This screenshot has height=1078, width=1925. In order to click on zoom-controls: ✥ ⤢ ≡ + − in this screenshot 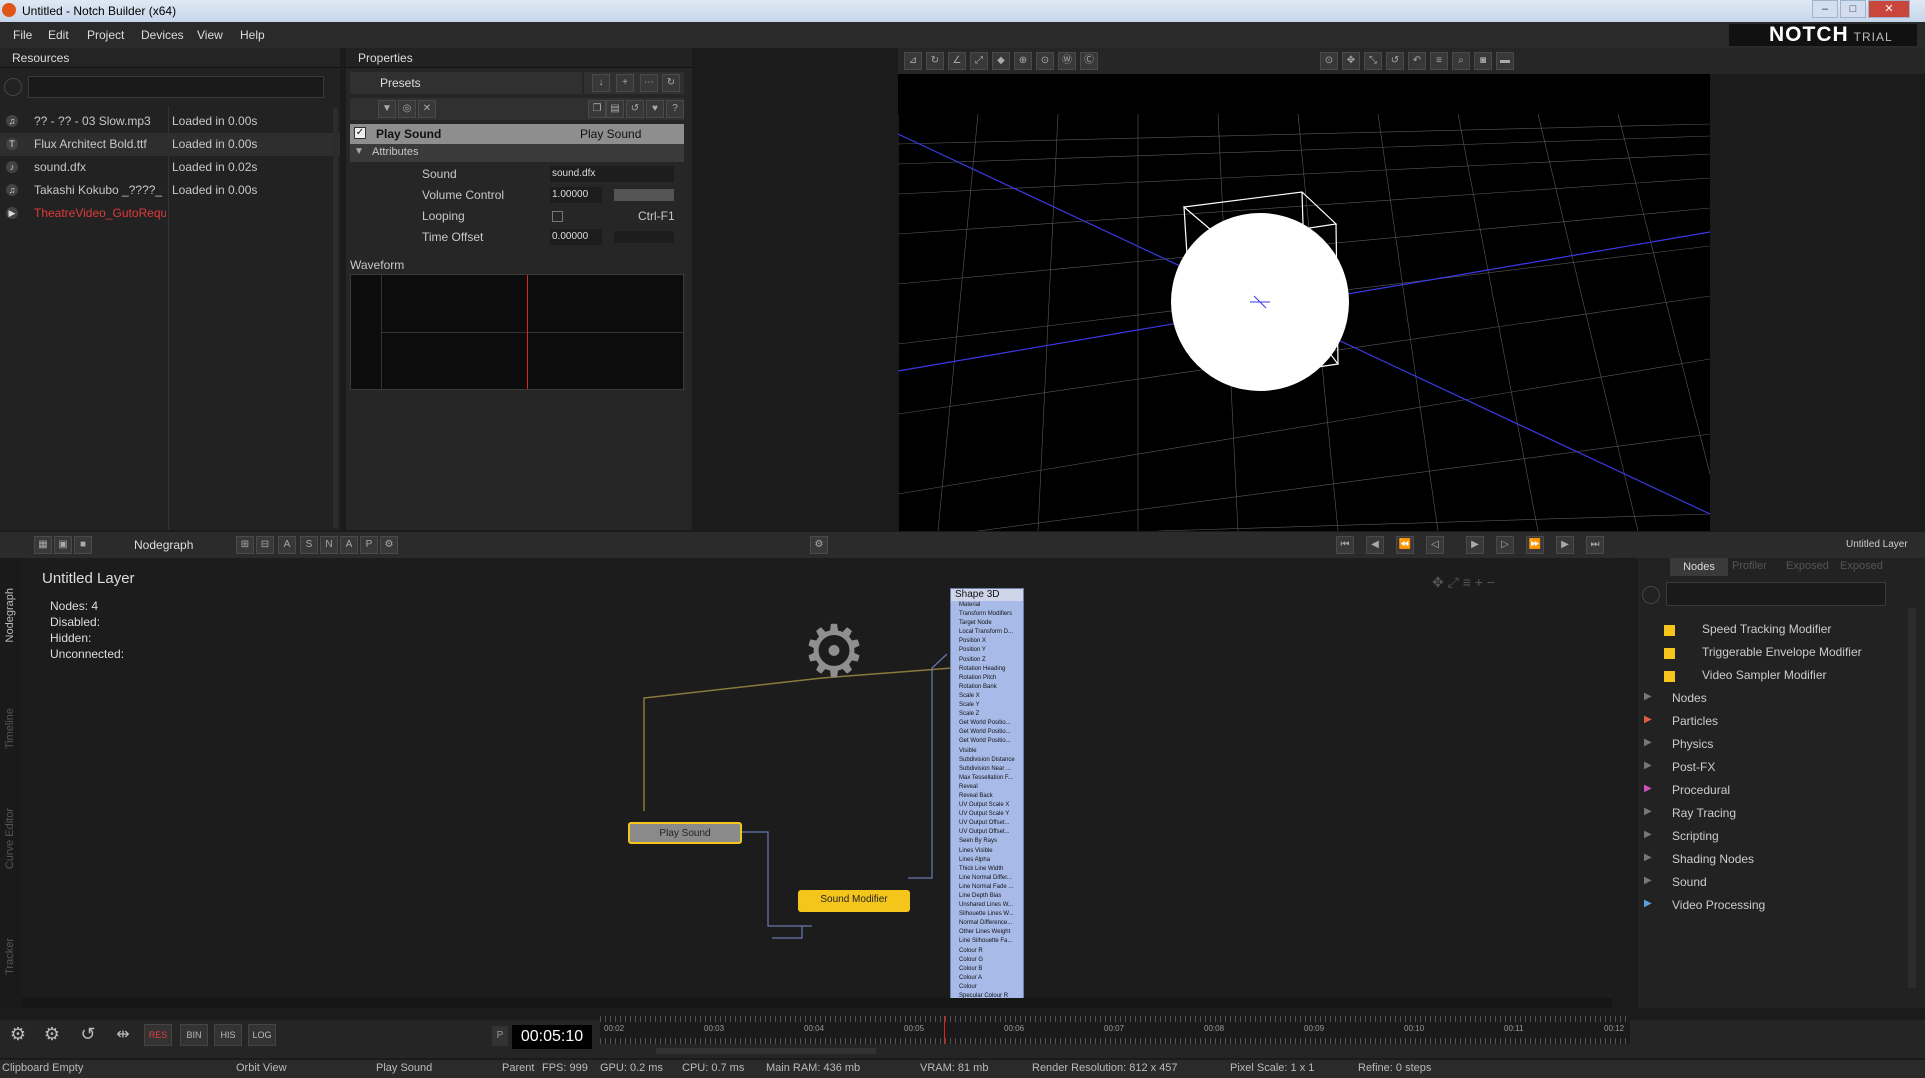, I will do `click(1463, 582)`.